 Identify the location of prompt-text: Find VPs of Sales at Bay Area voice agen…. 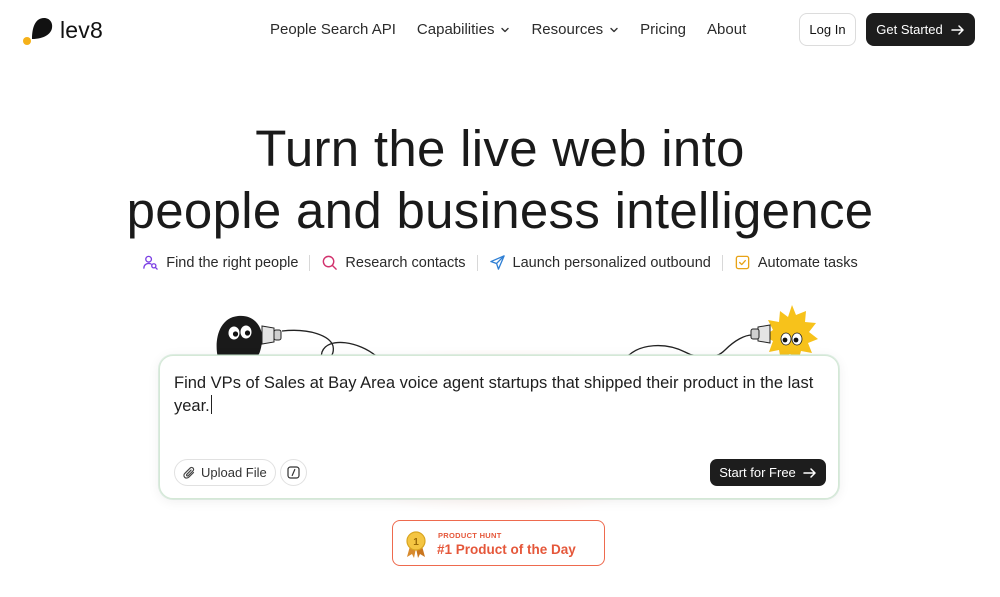
(494, 394).